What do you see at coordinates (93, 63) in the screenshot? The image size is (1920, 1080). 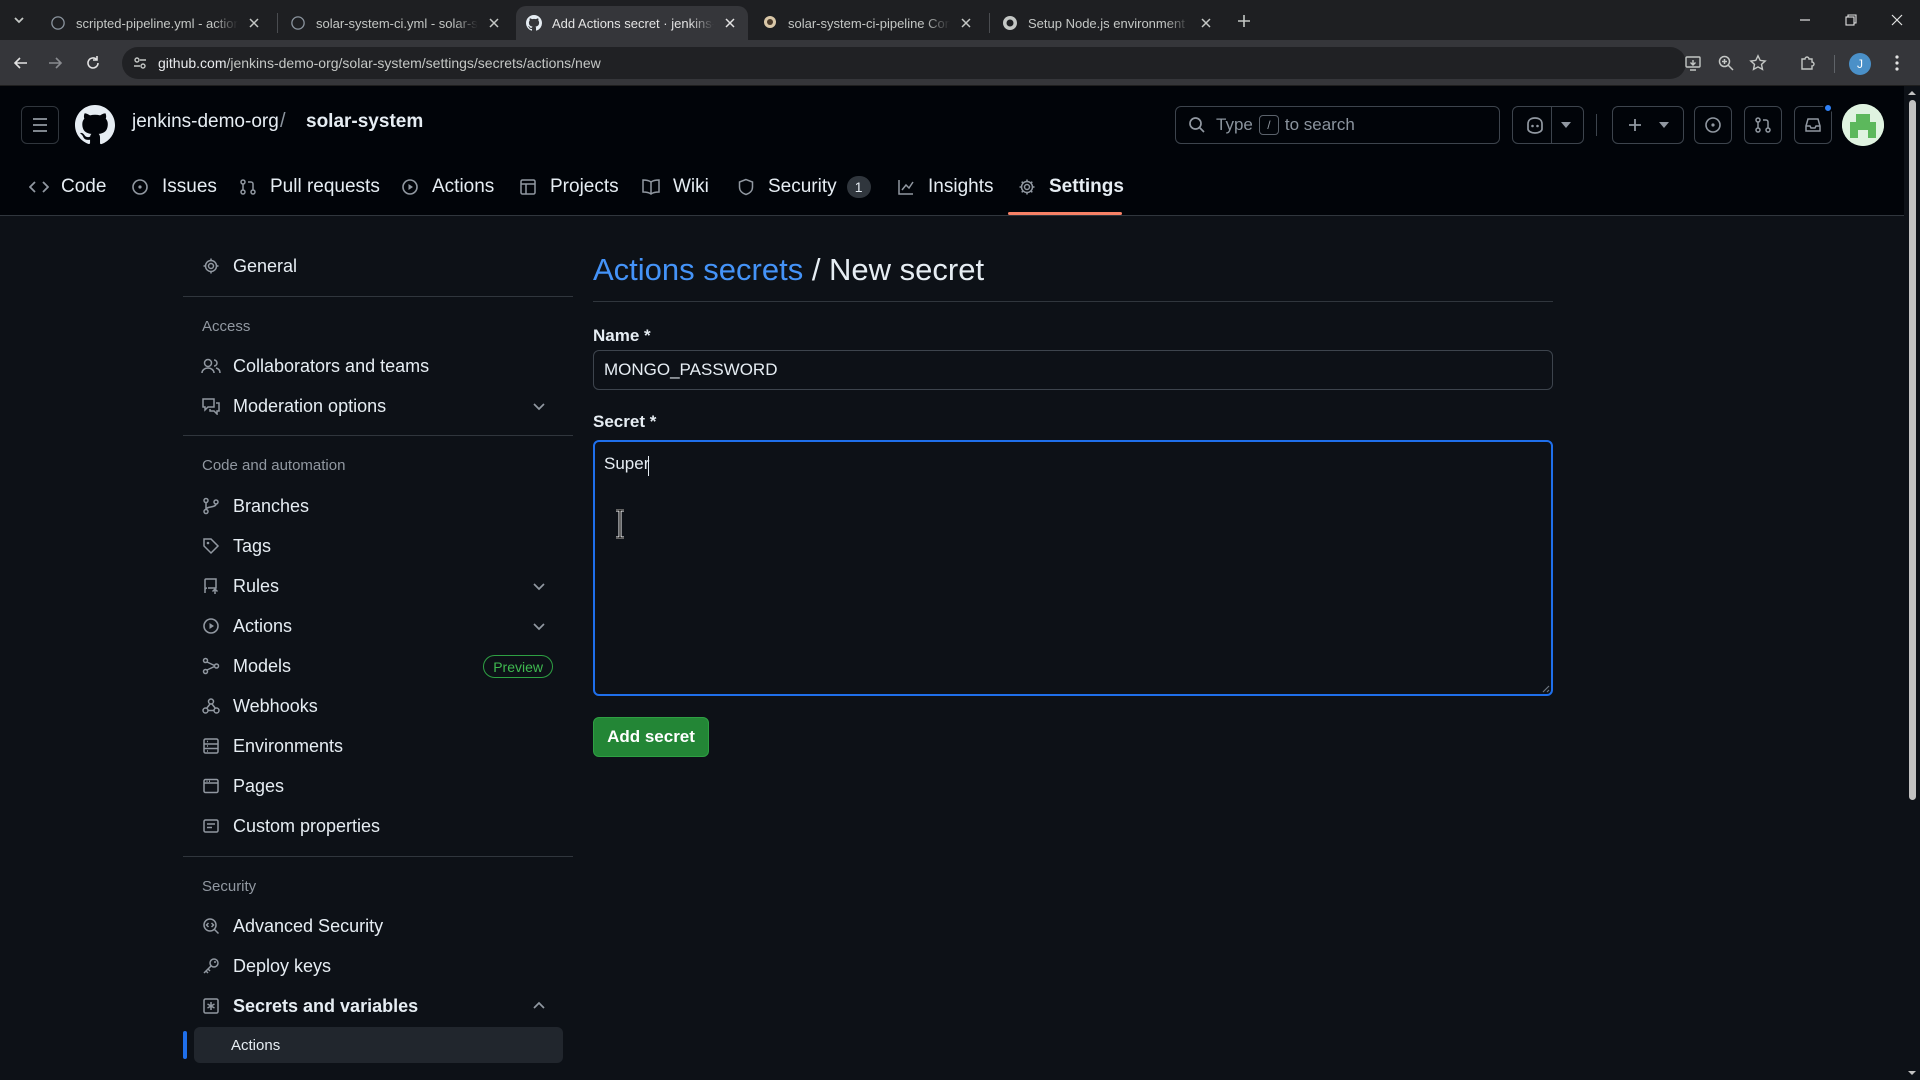 I see `reload-button` at bounding box center [93, 63].